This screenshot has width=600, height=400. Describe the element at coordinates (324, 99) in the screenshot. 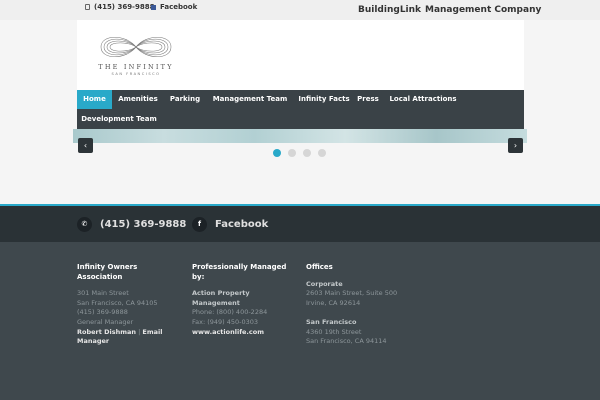

I see `nav-infinity-facts: Infinity Facts` at that location.